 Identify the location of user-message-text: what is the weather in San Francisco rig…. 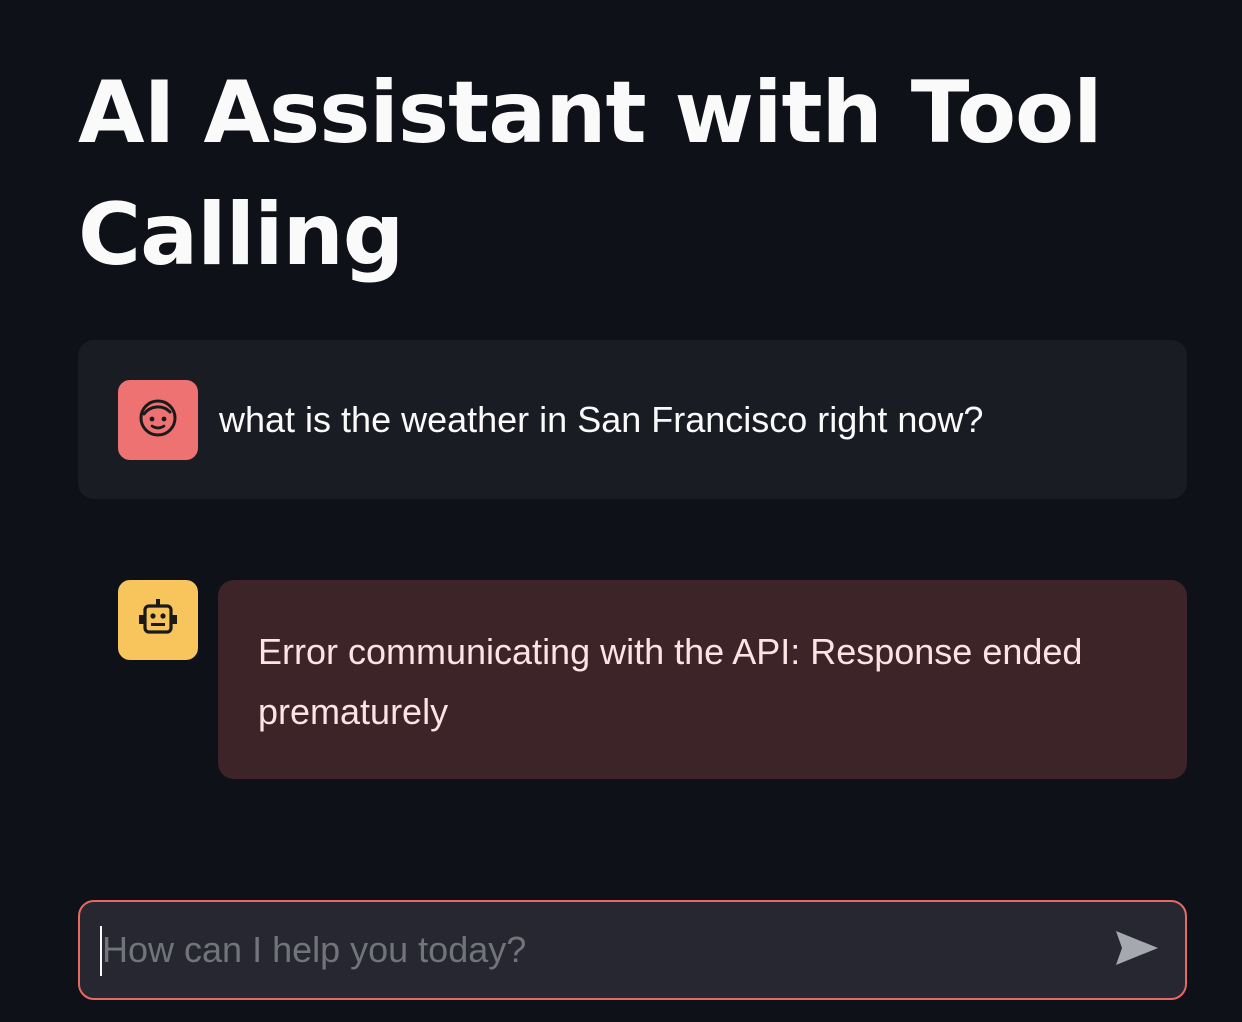
(601, 419).